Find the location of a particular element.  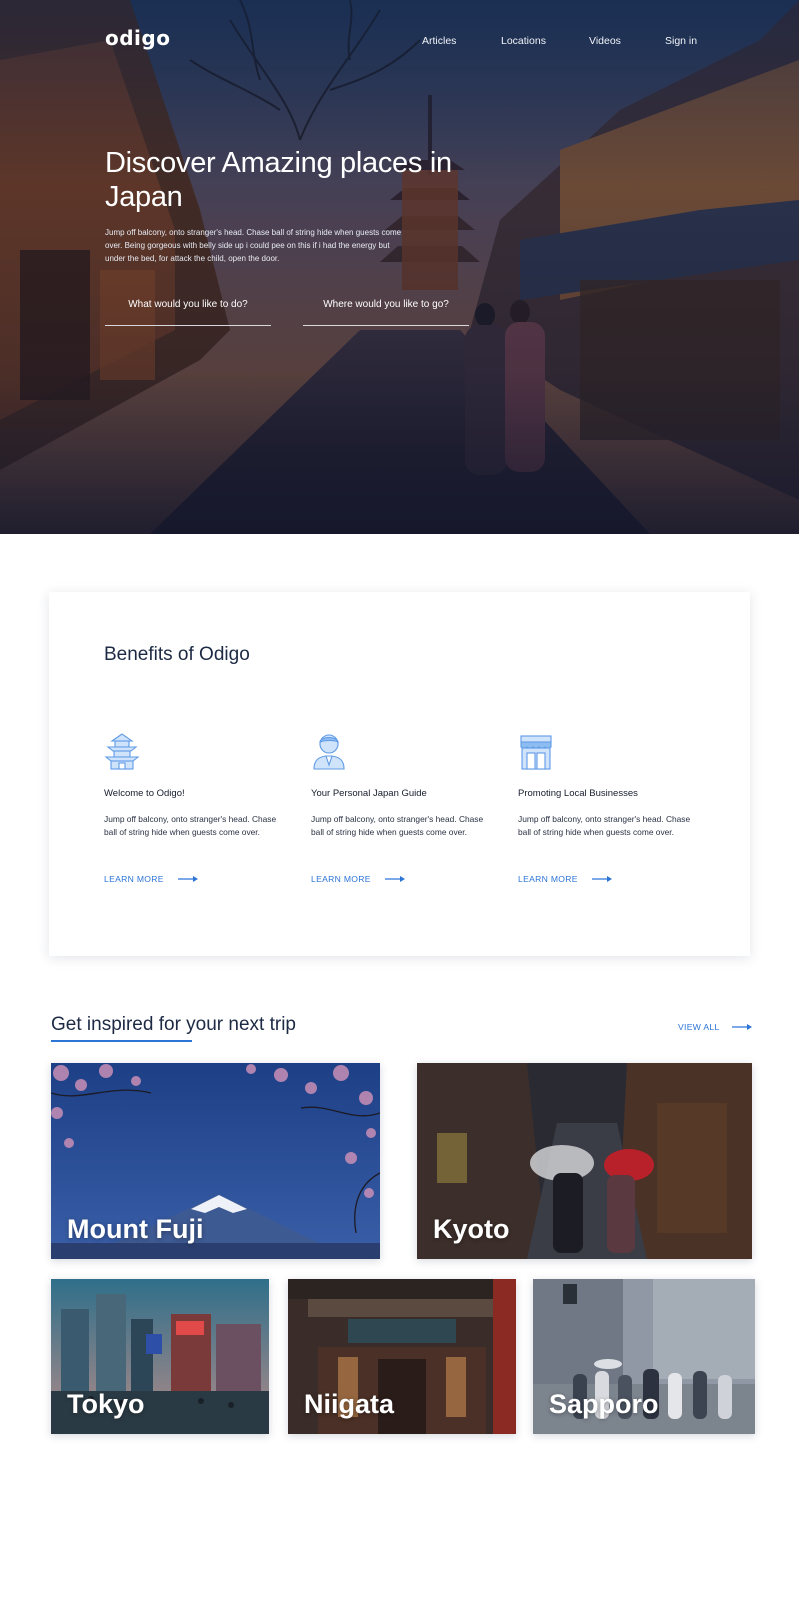

destination-card-sapporo: Sapporo is located at coordinates (644, 1356).